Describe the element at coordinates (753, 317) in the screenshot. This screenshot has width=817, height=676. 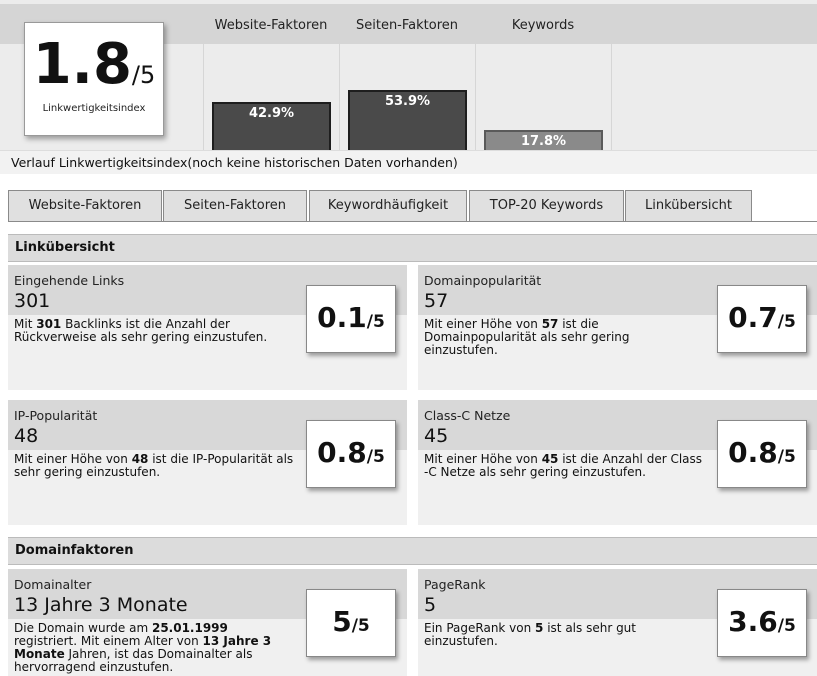
I see `rating-value: 0.7` at that location.